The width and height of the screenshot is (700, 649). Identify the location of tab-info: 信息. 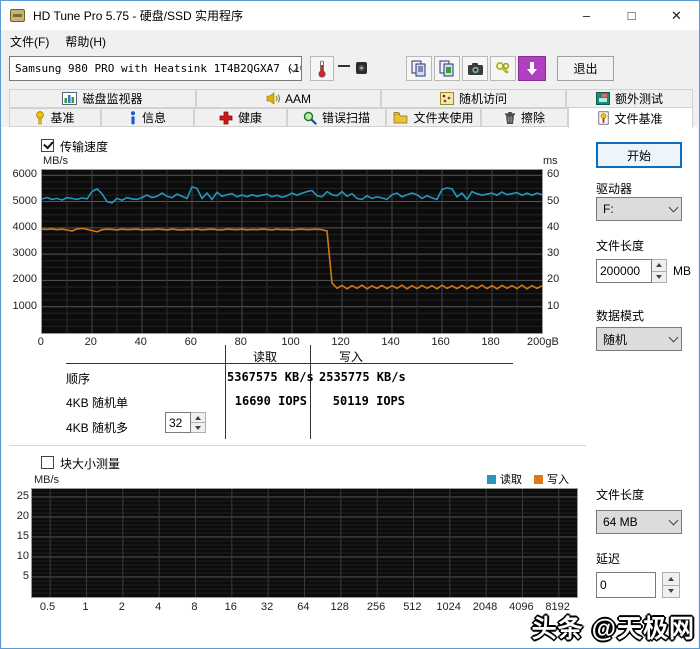
(147, 117).